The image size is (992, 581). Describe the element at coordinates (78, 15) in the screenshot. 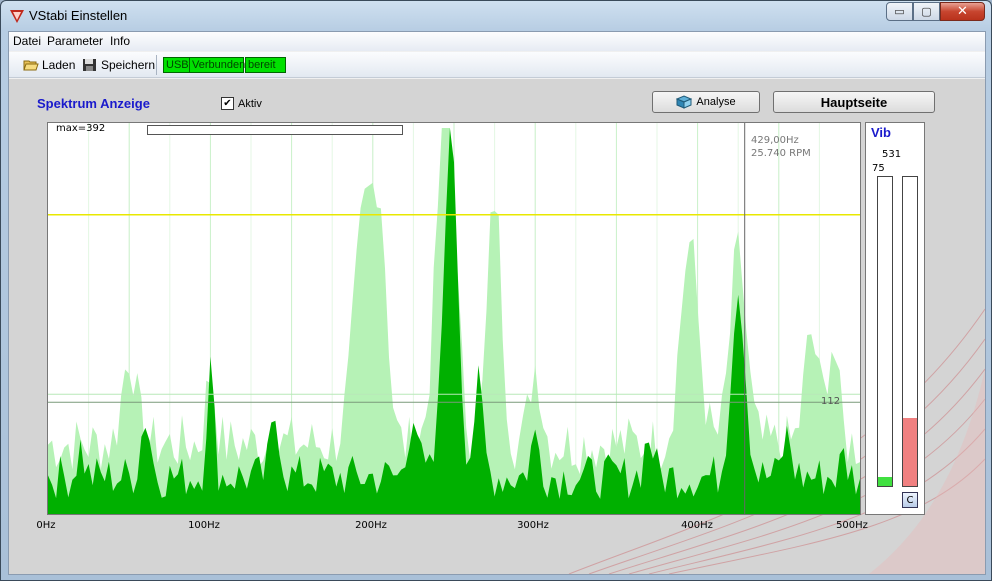

I see `window-title: VStabi Einstellen` at that location.